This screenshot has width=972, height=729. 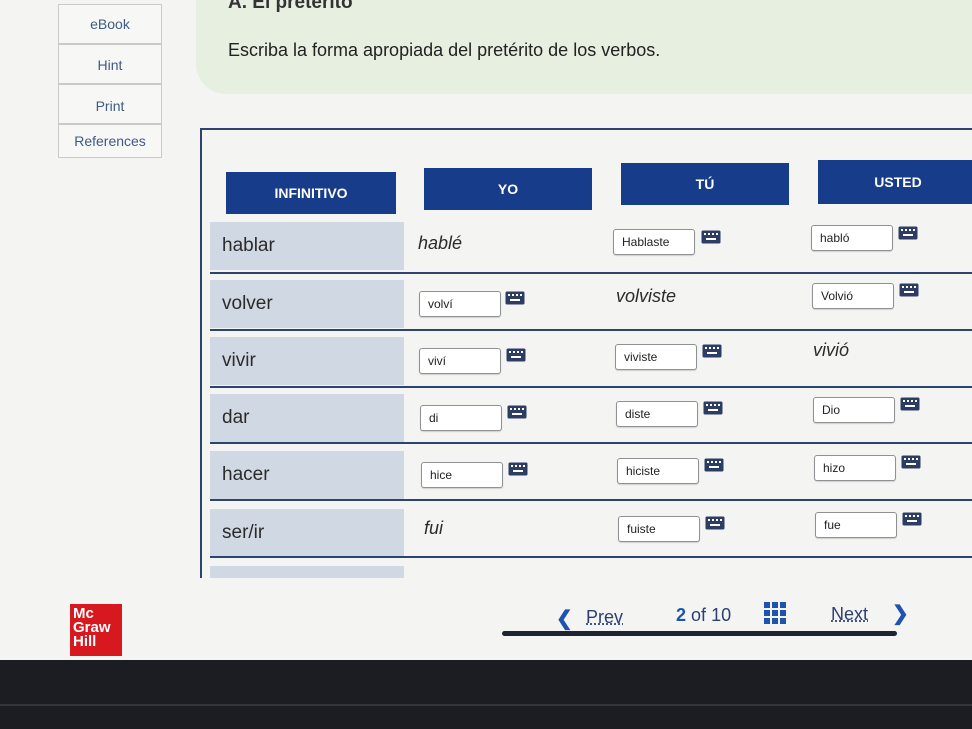 I want to click on references-button: References, so click(x=110, y=141).